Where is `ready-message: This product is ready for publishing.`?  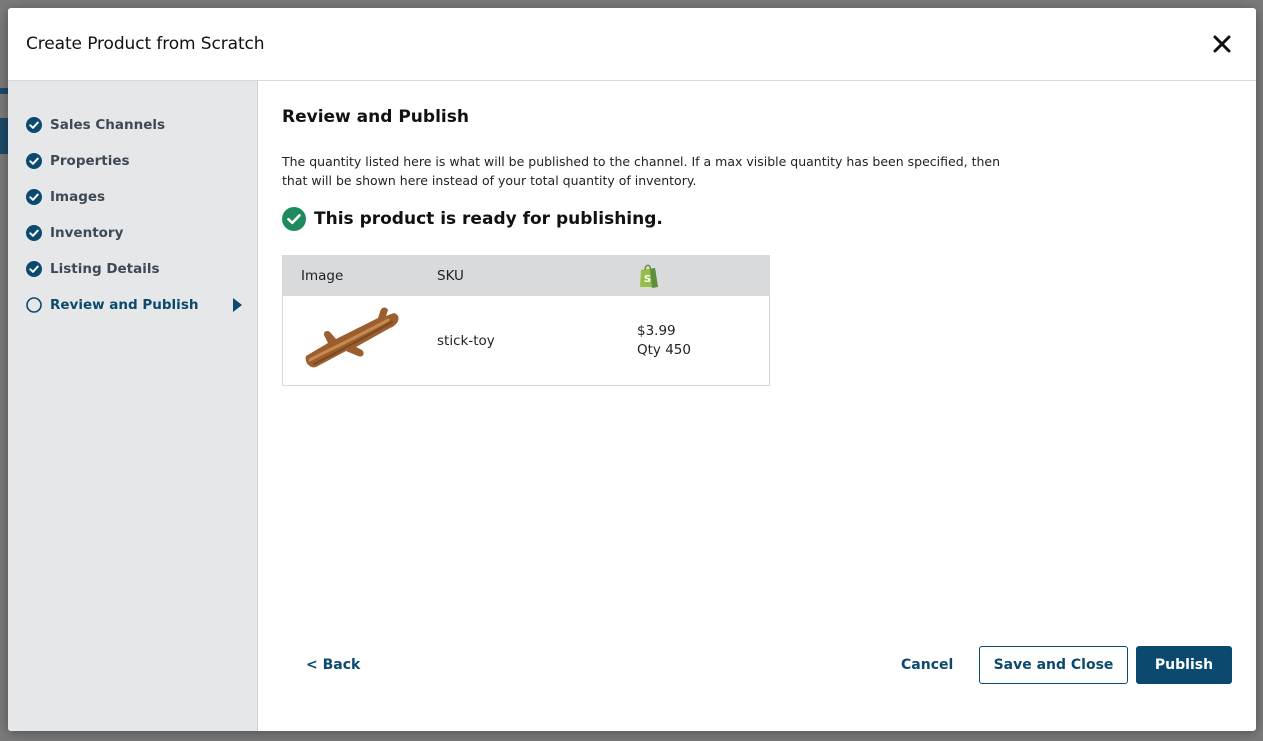 ready-message: This product is ready for publishing. is located at coordinates (488, 219).